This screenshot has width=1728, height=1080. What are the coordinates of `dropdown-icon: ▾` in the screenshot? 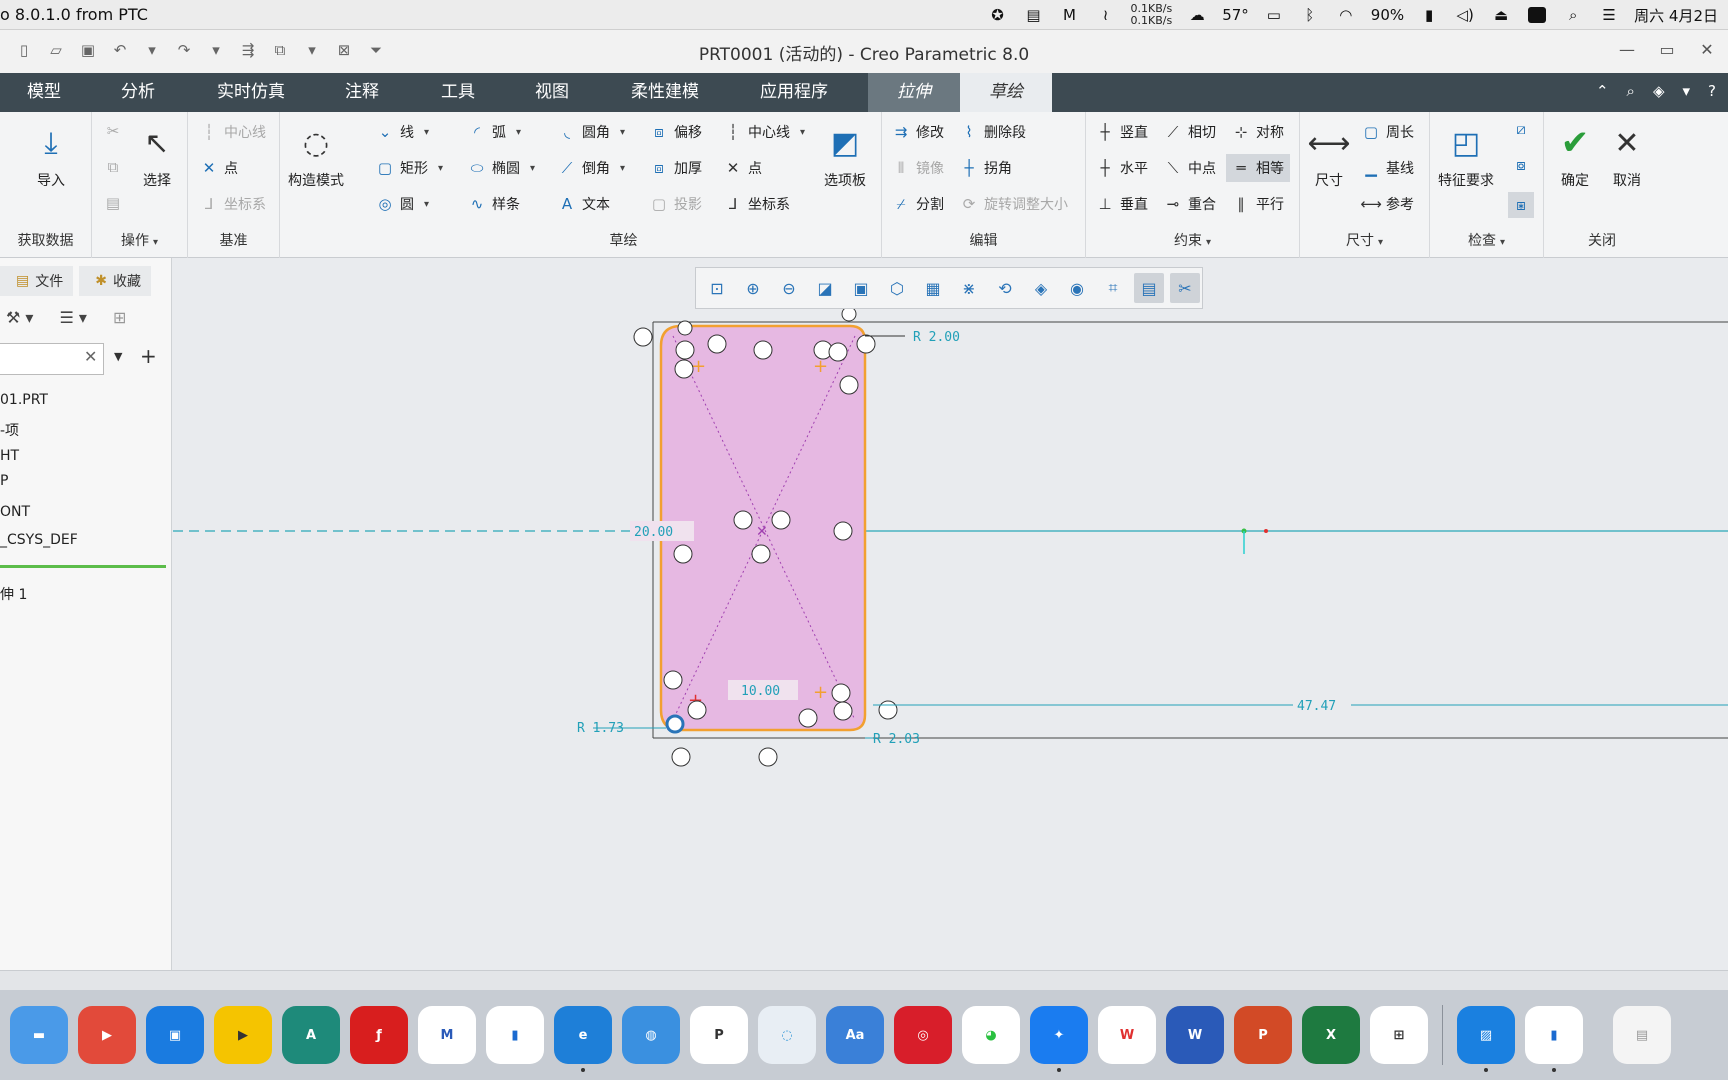 It's located at (1687, 91).